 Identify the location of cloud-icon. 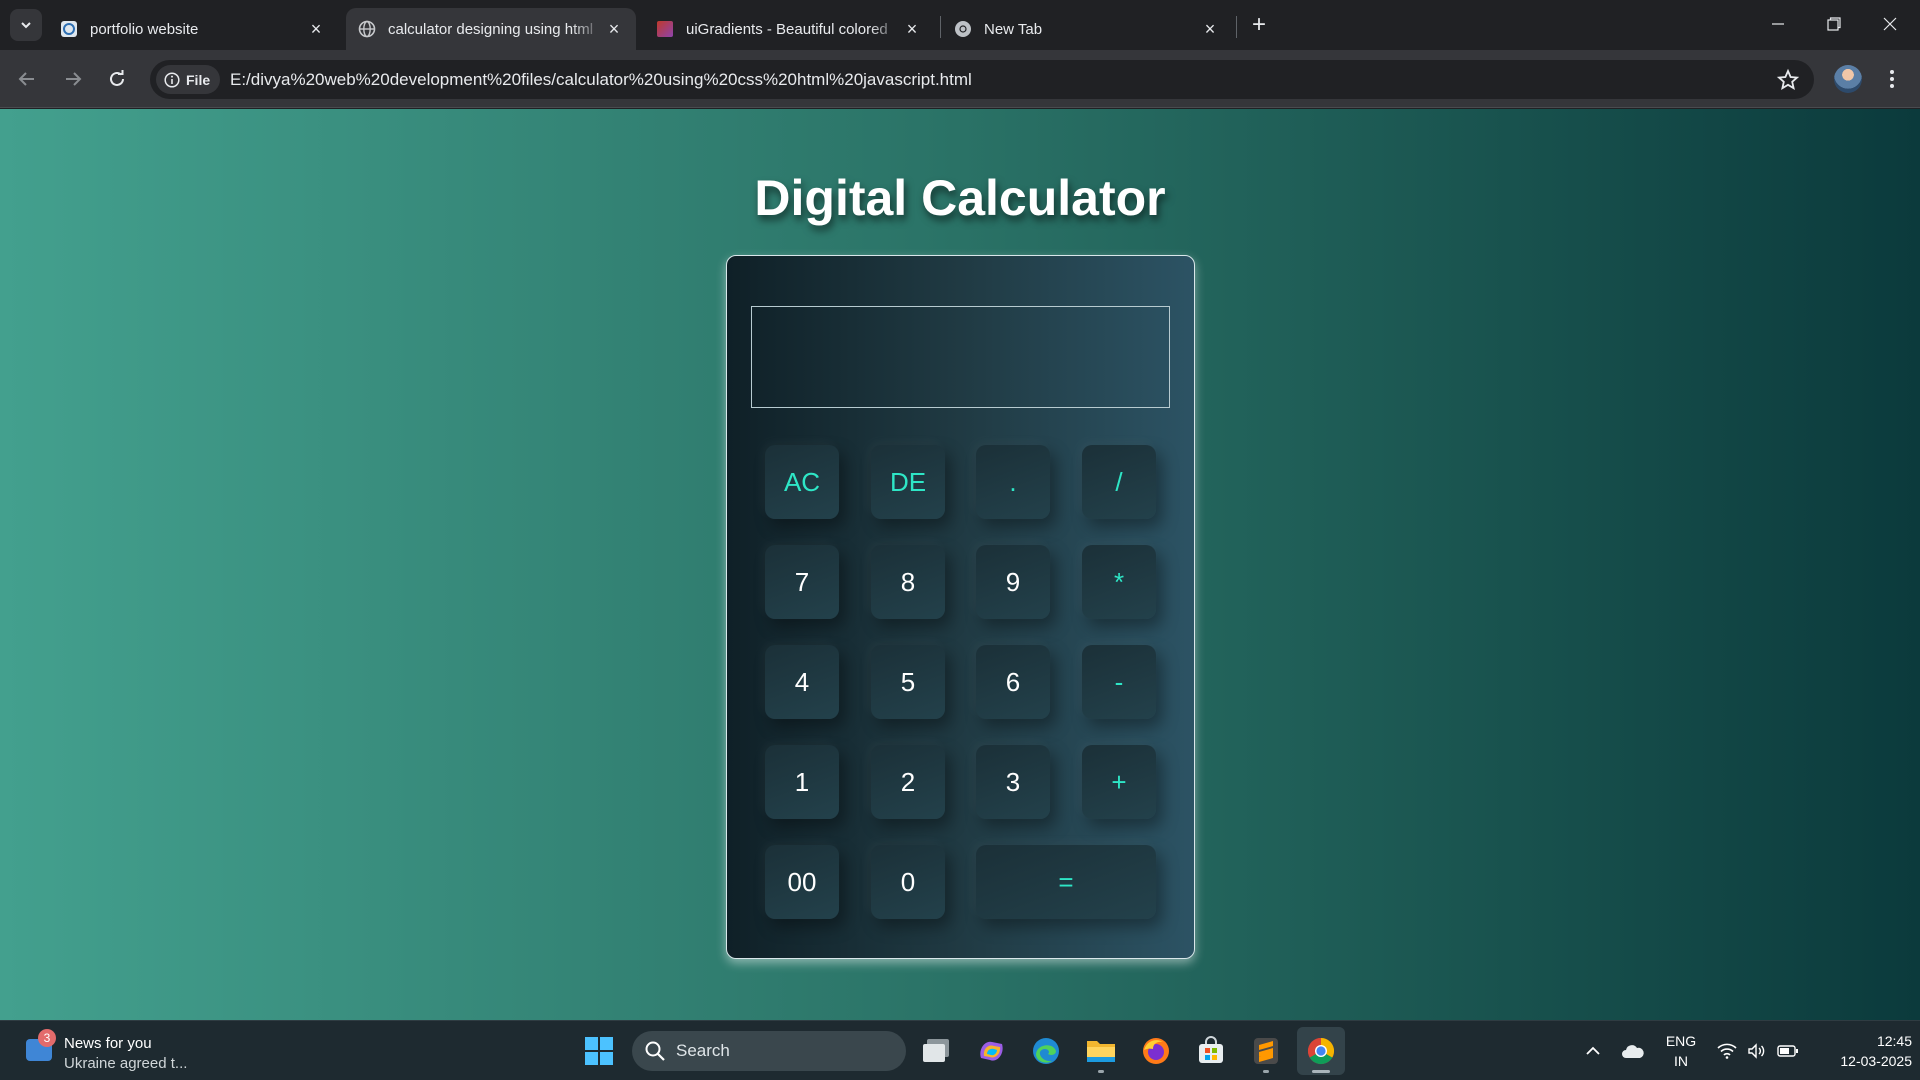
(1633, 1051).